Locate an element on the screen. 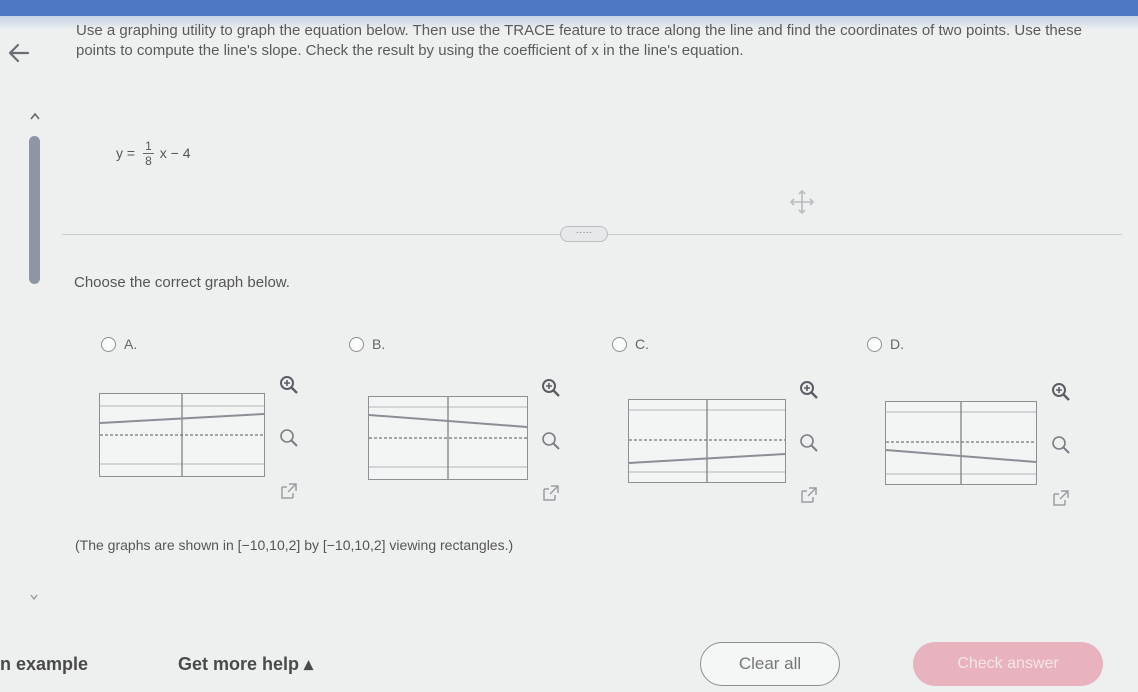 The height and width of the screenshot is (692, 1138). option-b-label: B. is located at coordinates (379, 344).